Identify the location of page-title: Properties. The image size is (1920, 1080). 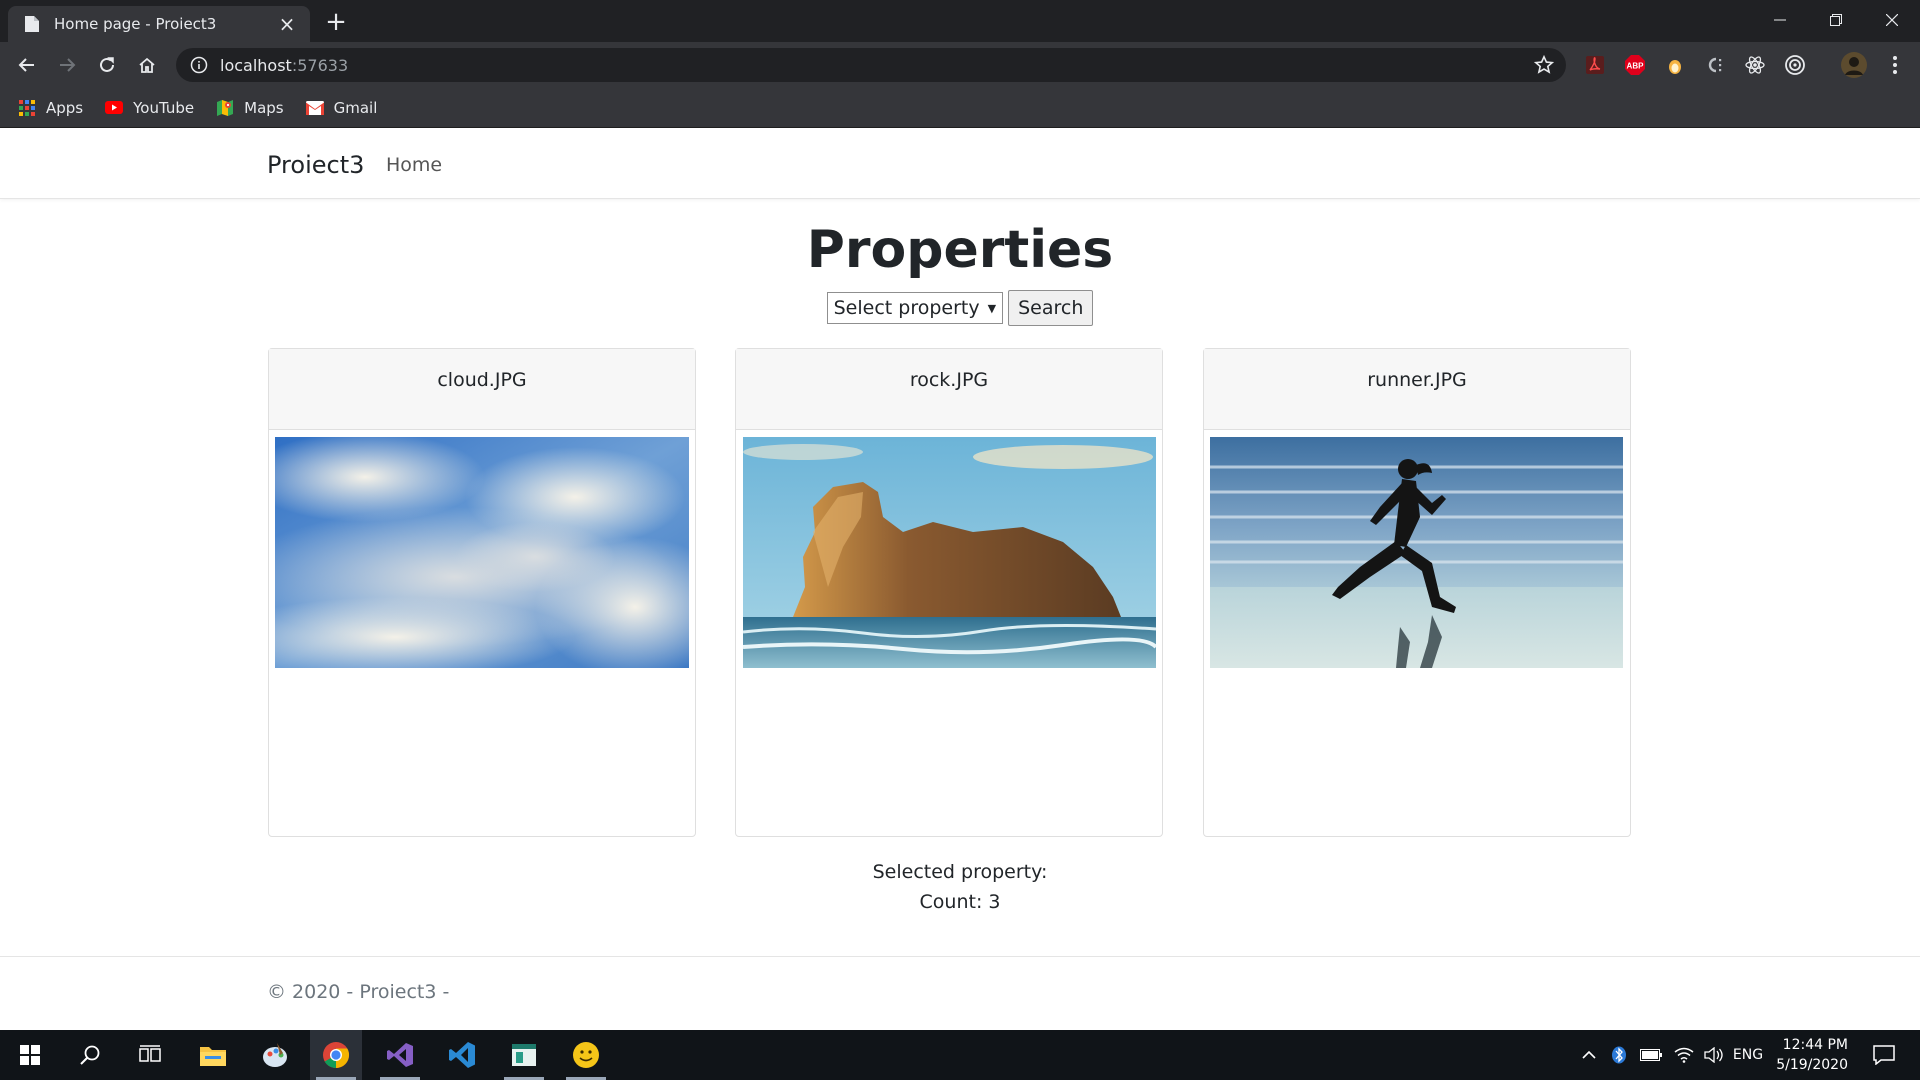
(960, 250).